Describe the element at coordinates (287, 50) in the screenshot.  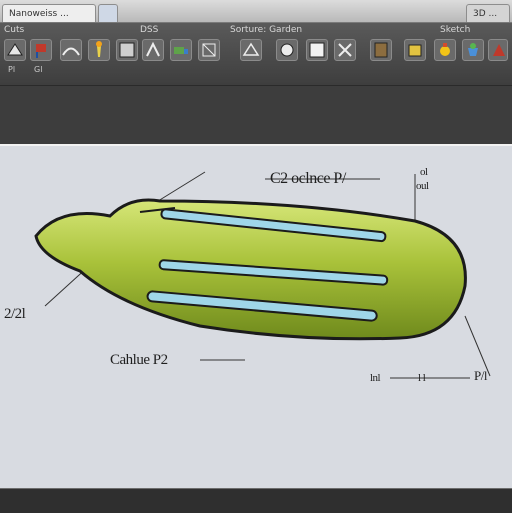
I see `sphere-icon` at that location.